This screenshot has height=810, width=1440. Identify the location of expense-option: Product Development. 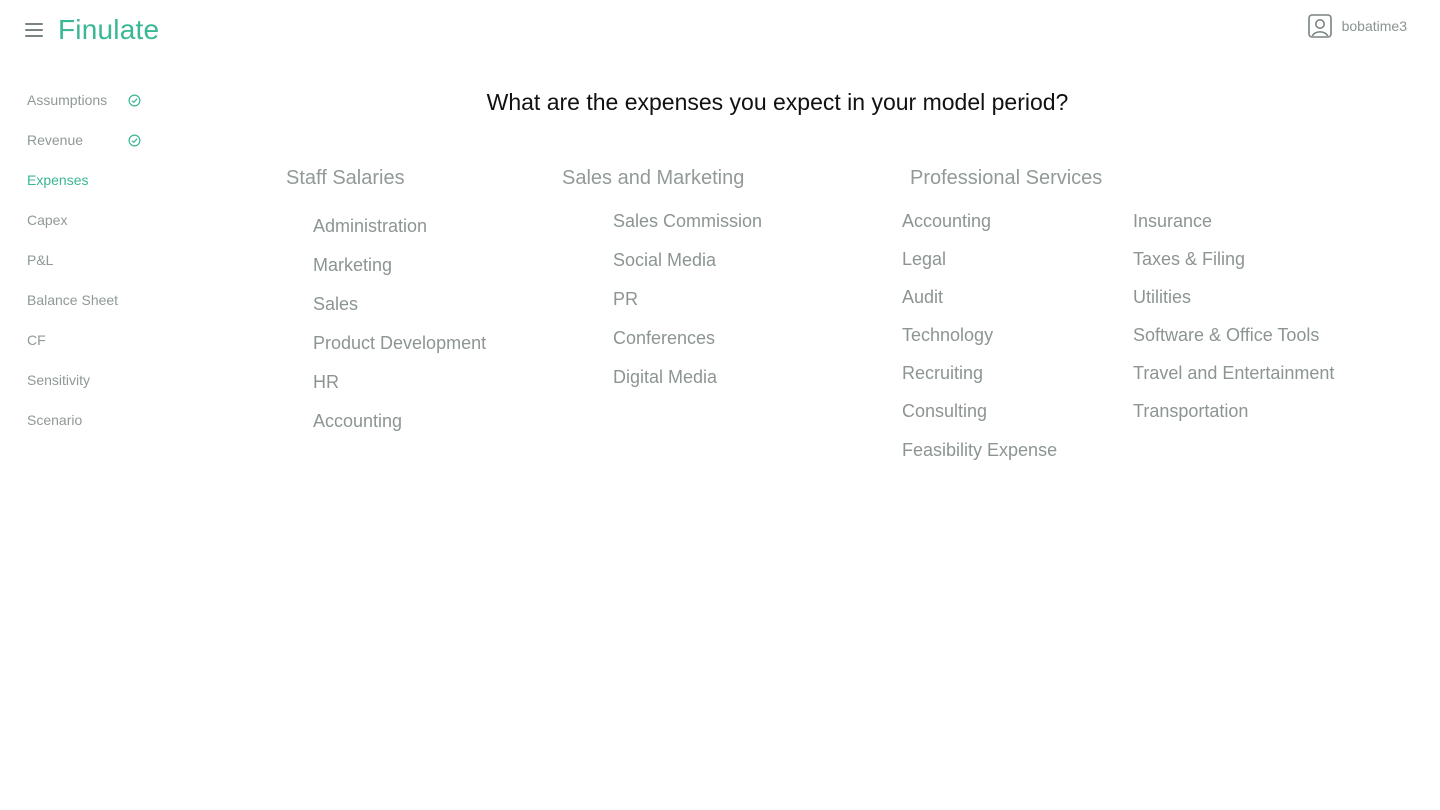
(399, 343).